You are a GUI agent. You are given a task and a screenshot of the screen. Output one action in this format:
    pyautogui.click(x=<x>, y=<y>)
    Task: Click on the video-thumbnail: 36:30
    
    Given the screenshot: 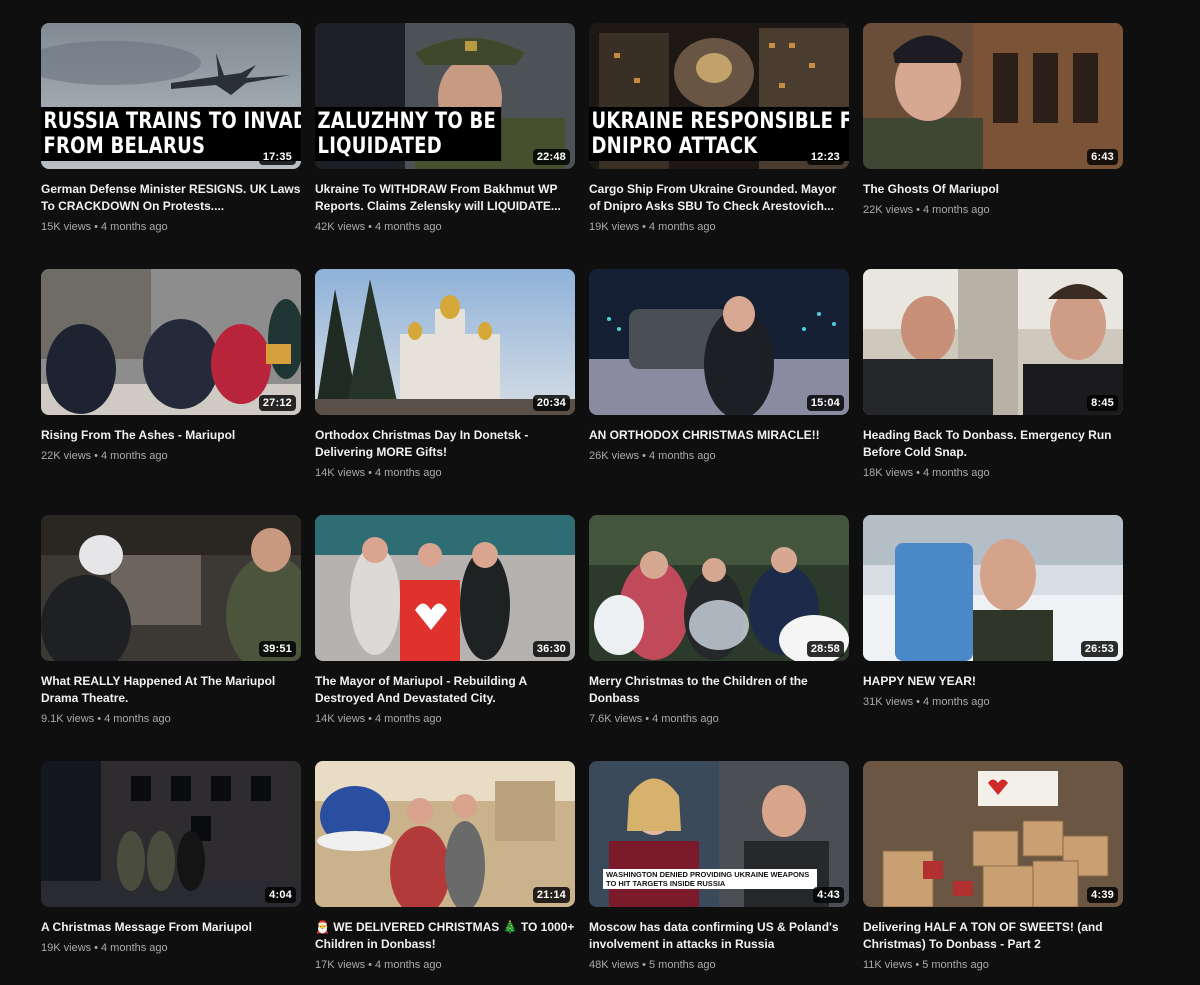 What is the action you would take?
    pyautogui.click(x=445, y=588)
    